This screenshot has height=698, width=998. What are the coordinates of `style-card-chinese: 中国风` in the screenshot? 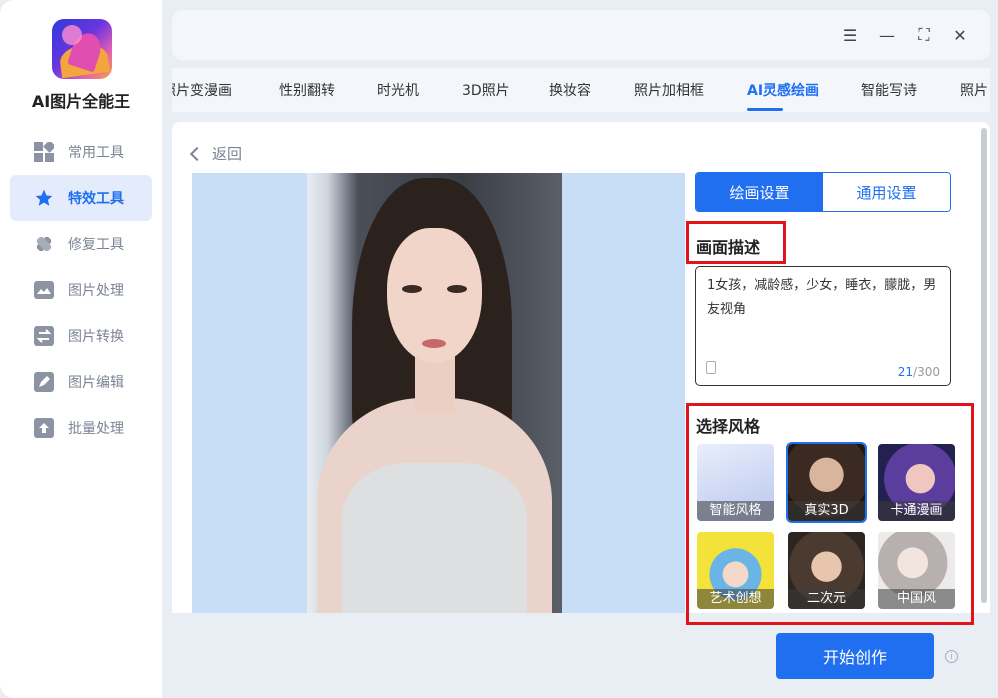 It's located at (916, 570).